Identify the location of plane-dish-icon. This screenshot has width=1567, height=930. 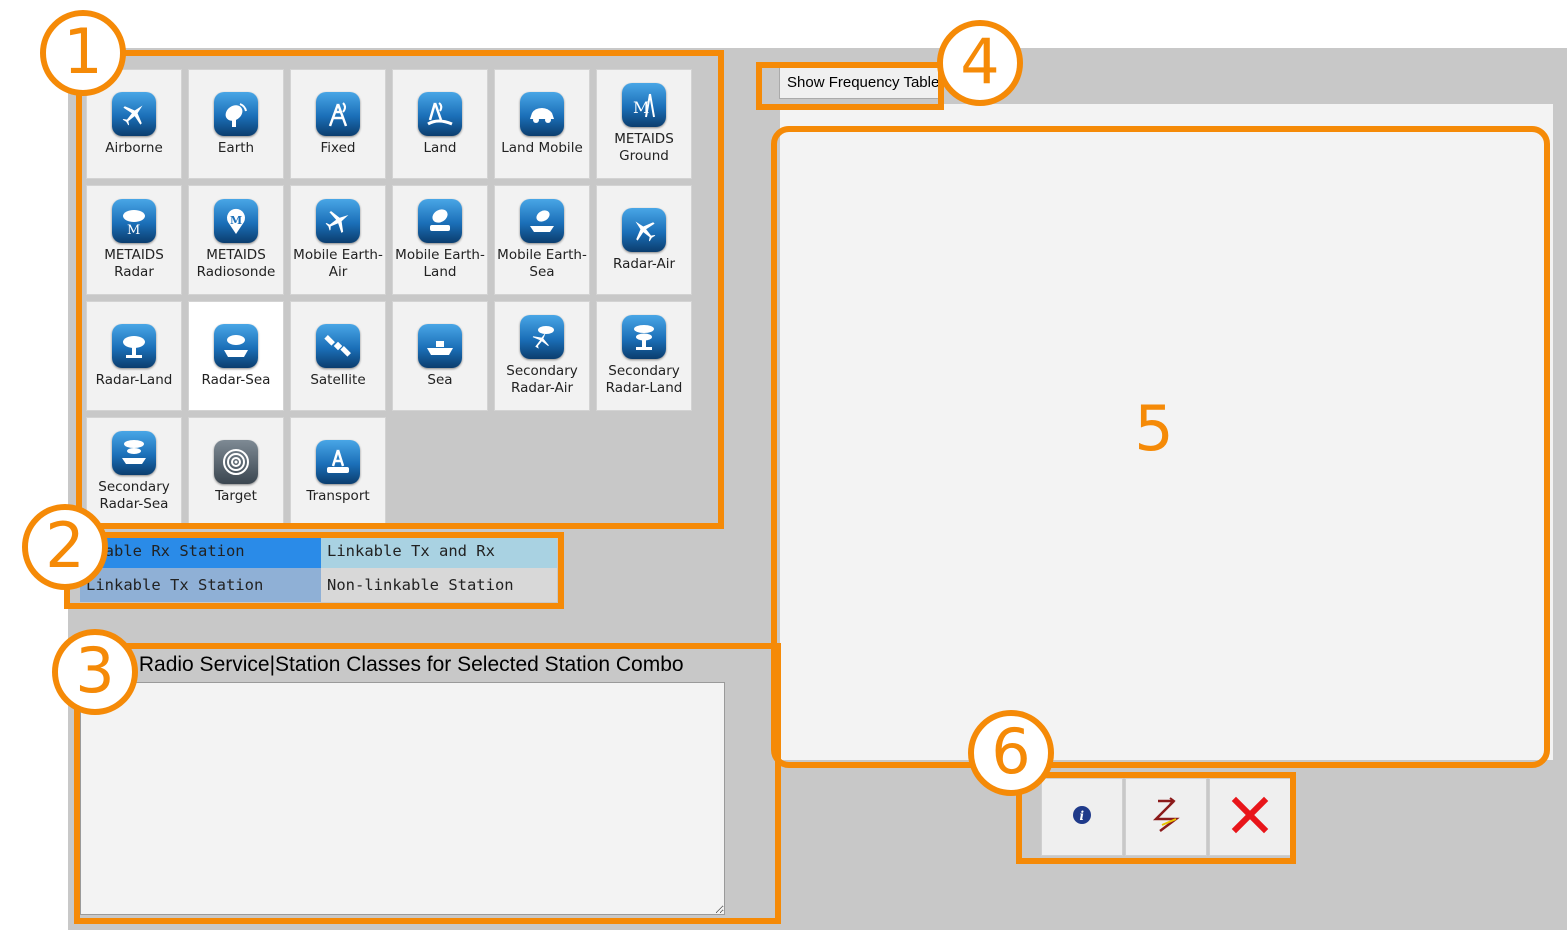
(338, 221).